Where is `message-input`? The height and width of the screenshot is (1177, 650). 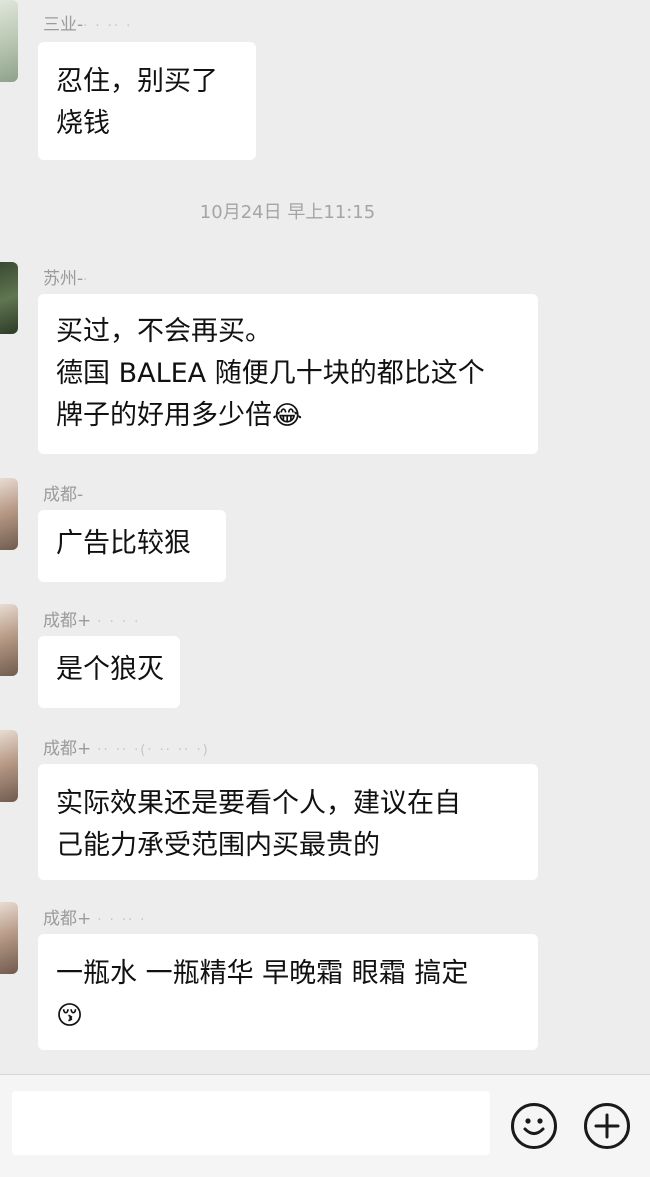
message-input is located at coordinates (251, 1123).